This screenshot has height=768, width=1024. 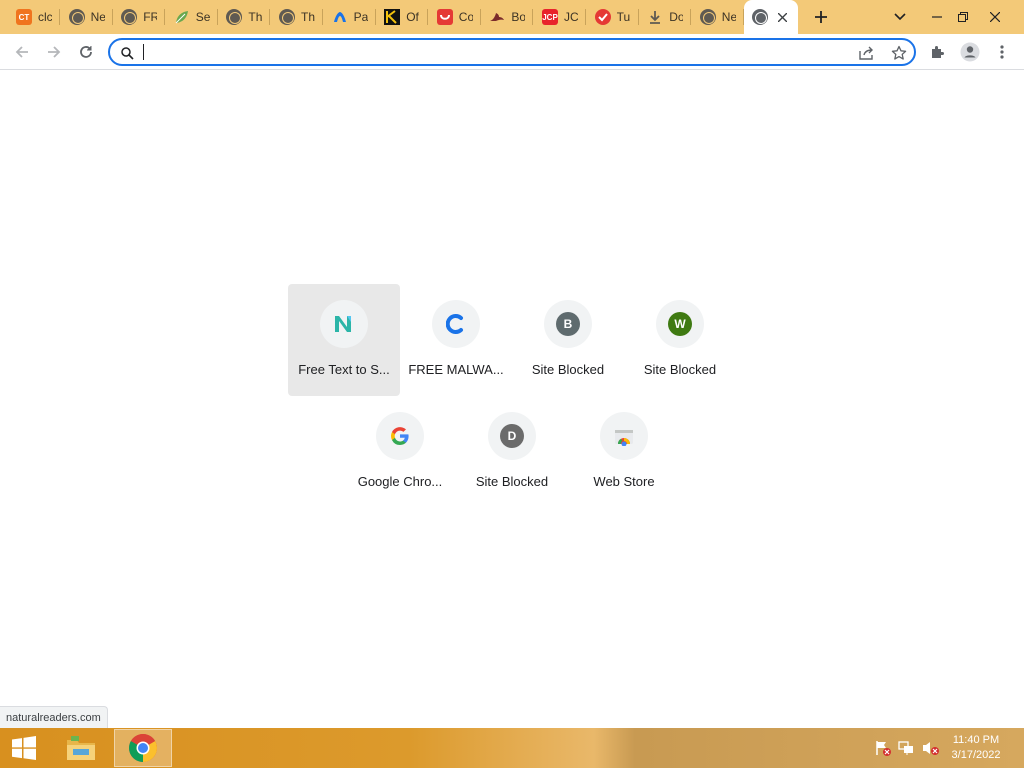 What do you see at coordinates (938, 52) in the screenshot?
I see `extensions-button` at bounding box center [938, 52].